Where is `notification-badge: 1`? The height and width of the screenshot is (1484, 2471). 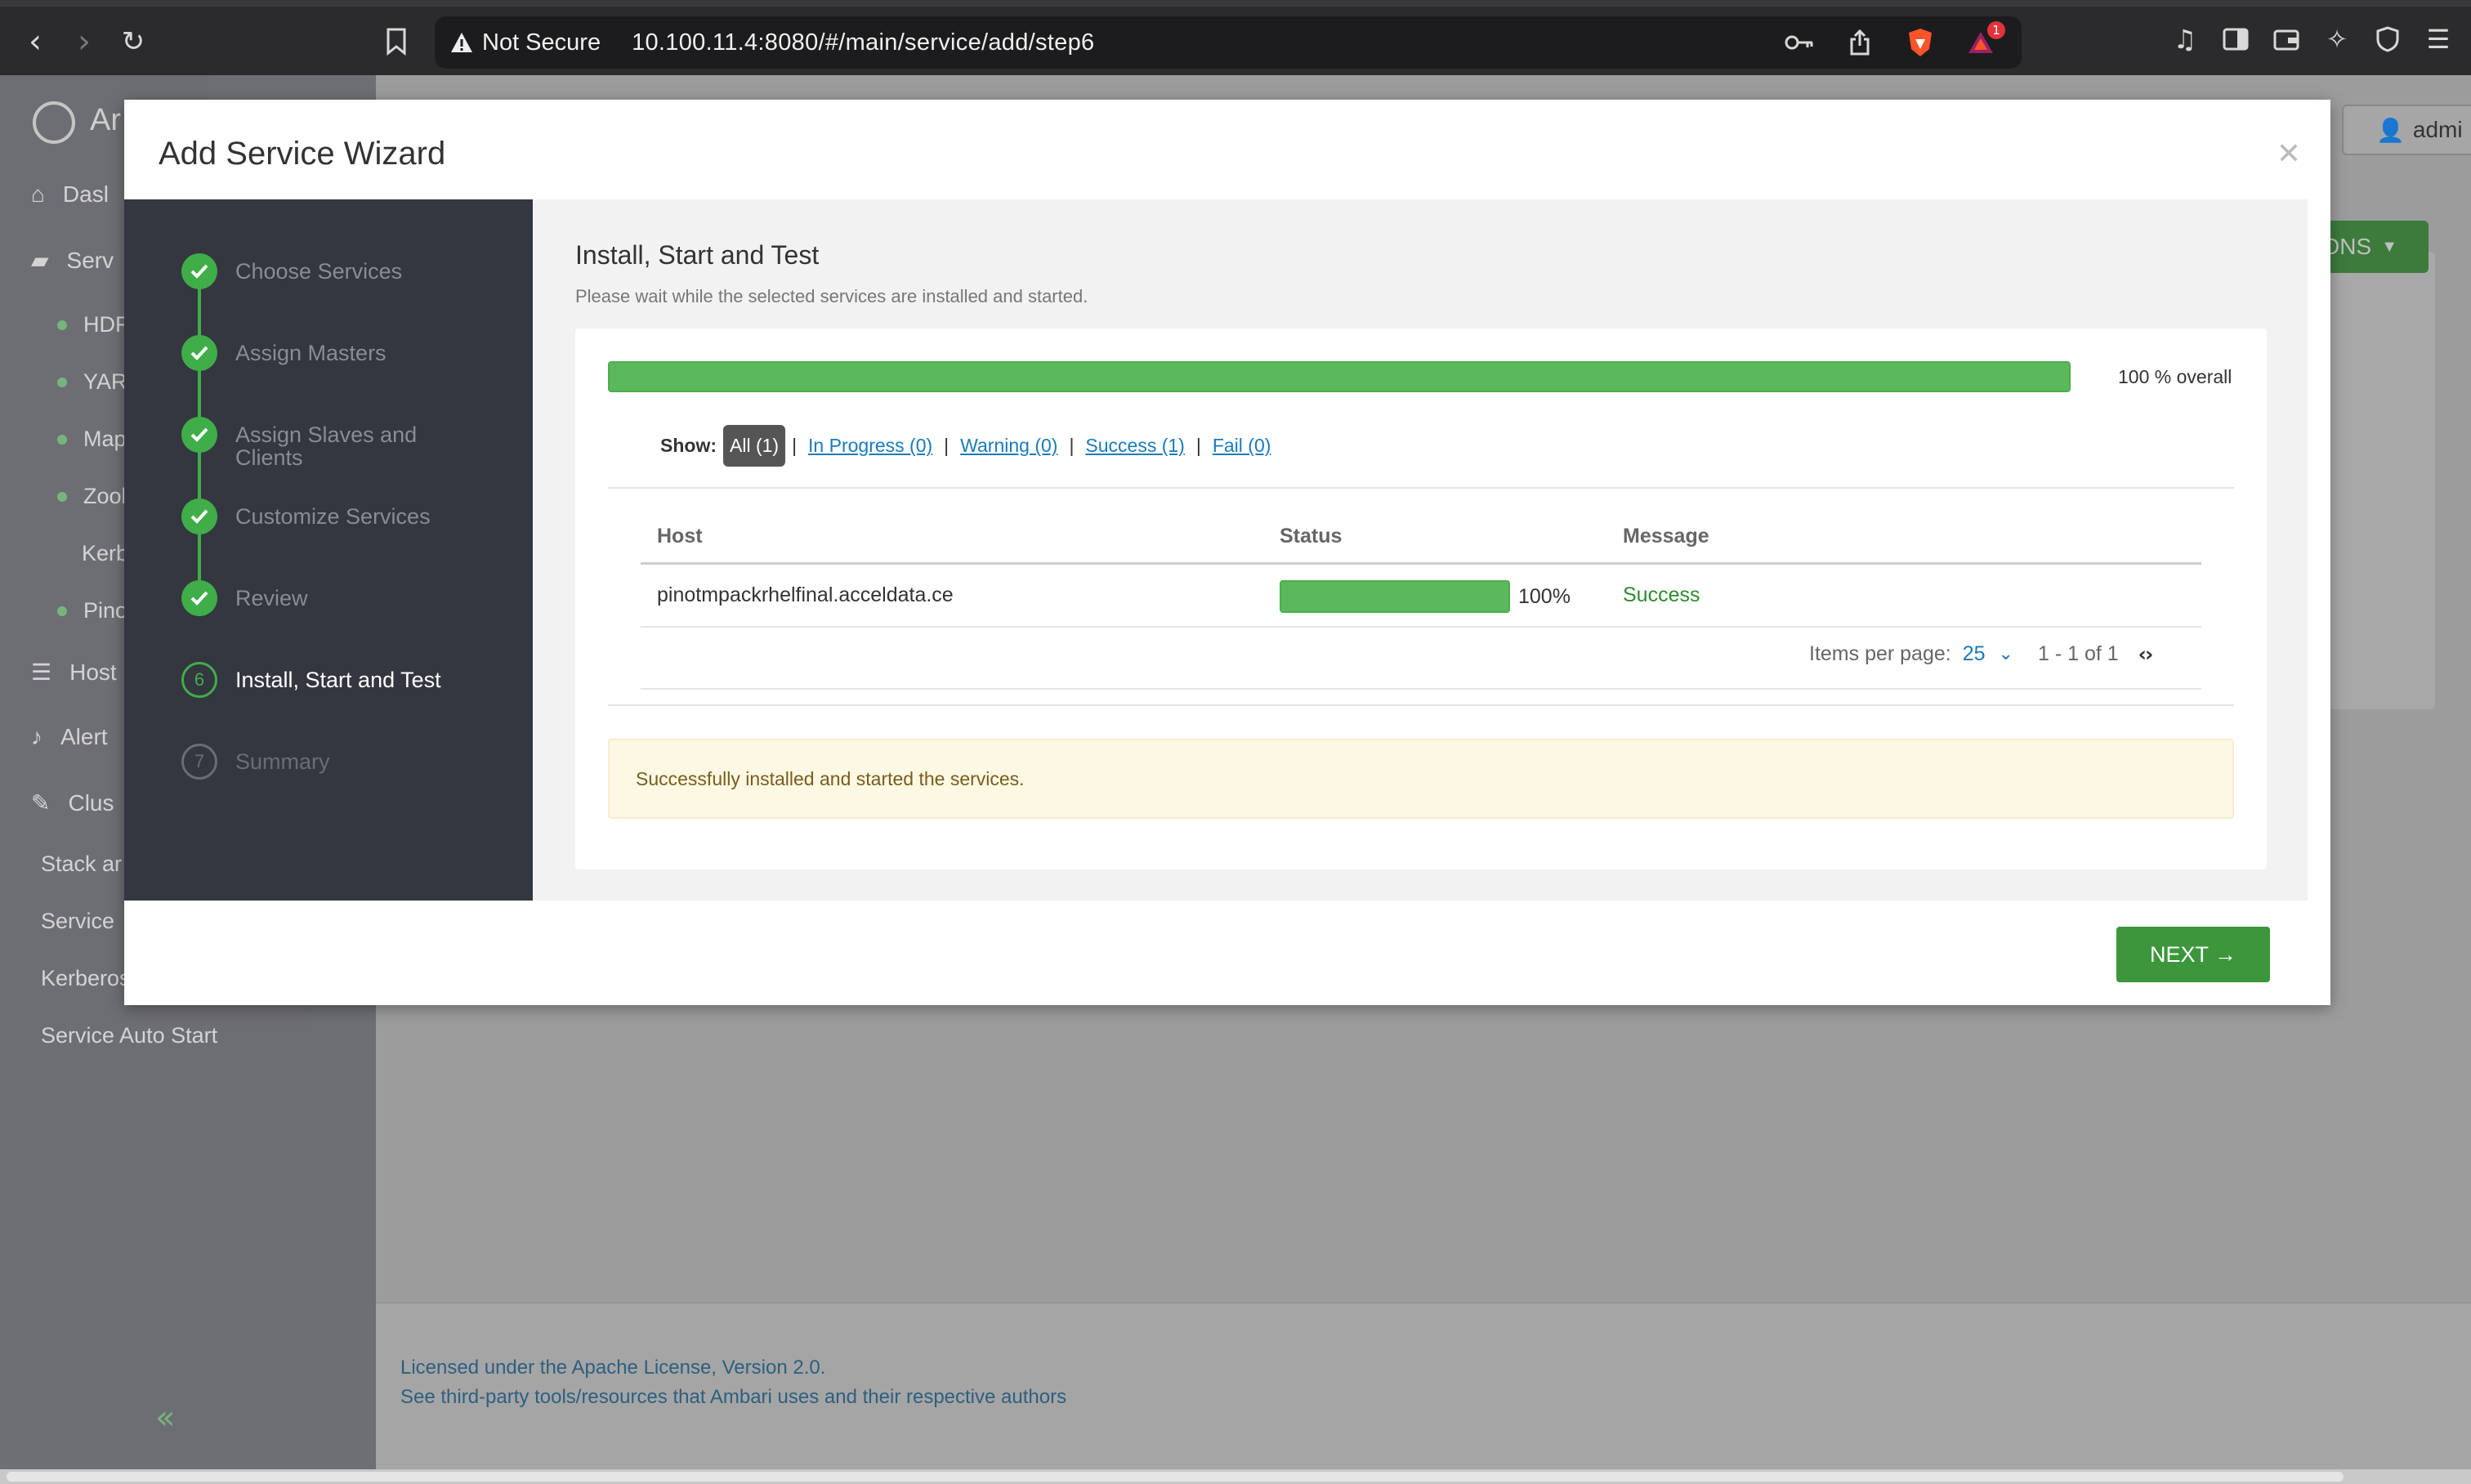
notification-badge: 1 is located at coordinates (1996, 30).